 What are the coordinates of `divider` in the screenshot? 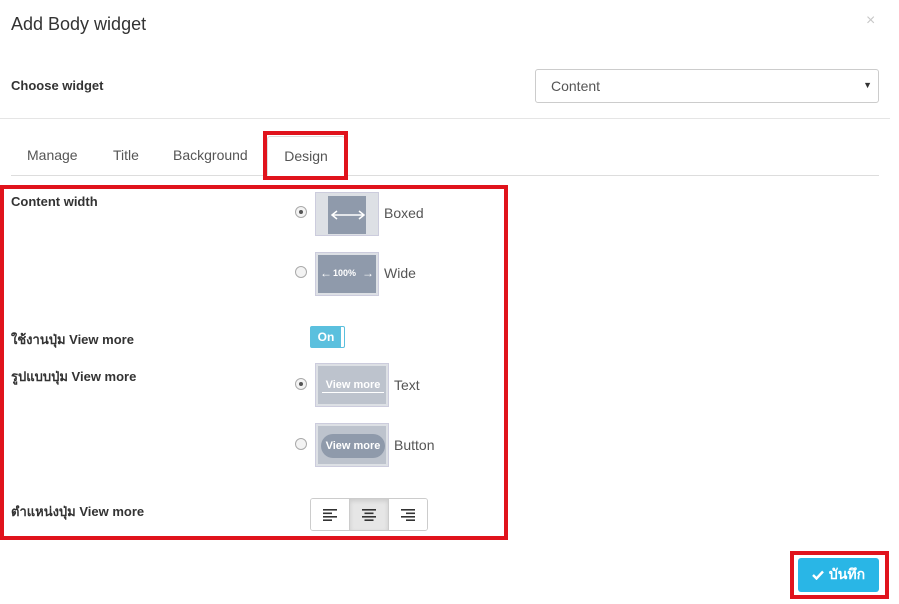 It's located at (445, 118).